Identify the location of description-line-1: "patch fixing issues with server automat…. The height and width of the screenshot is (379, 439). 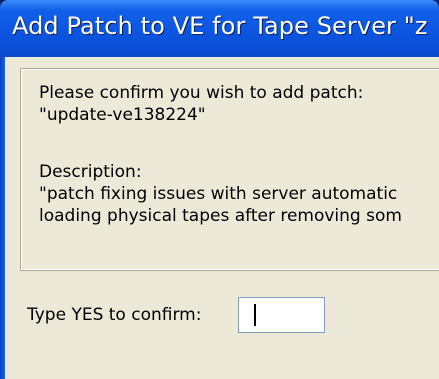
(218, 194).